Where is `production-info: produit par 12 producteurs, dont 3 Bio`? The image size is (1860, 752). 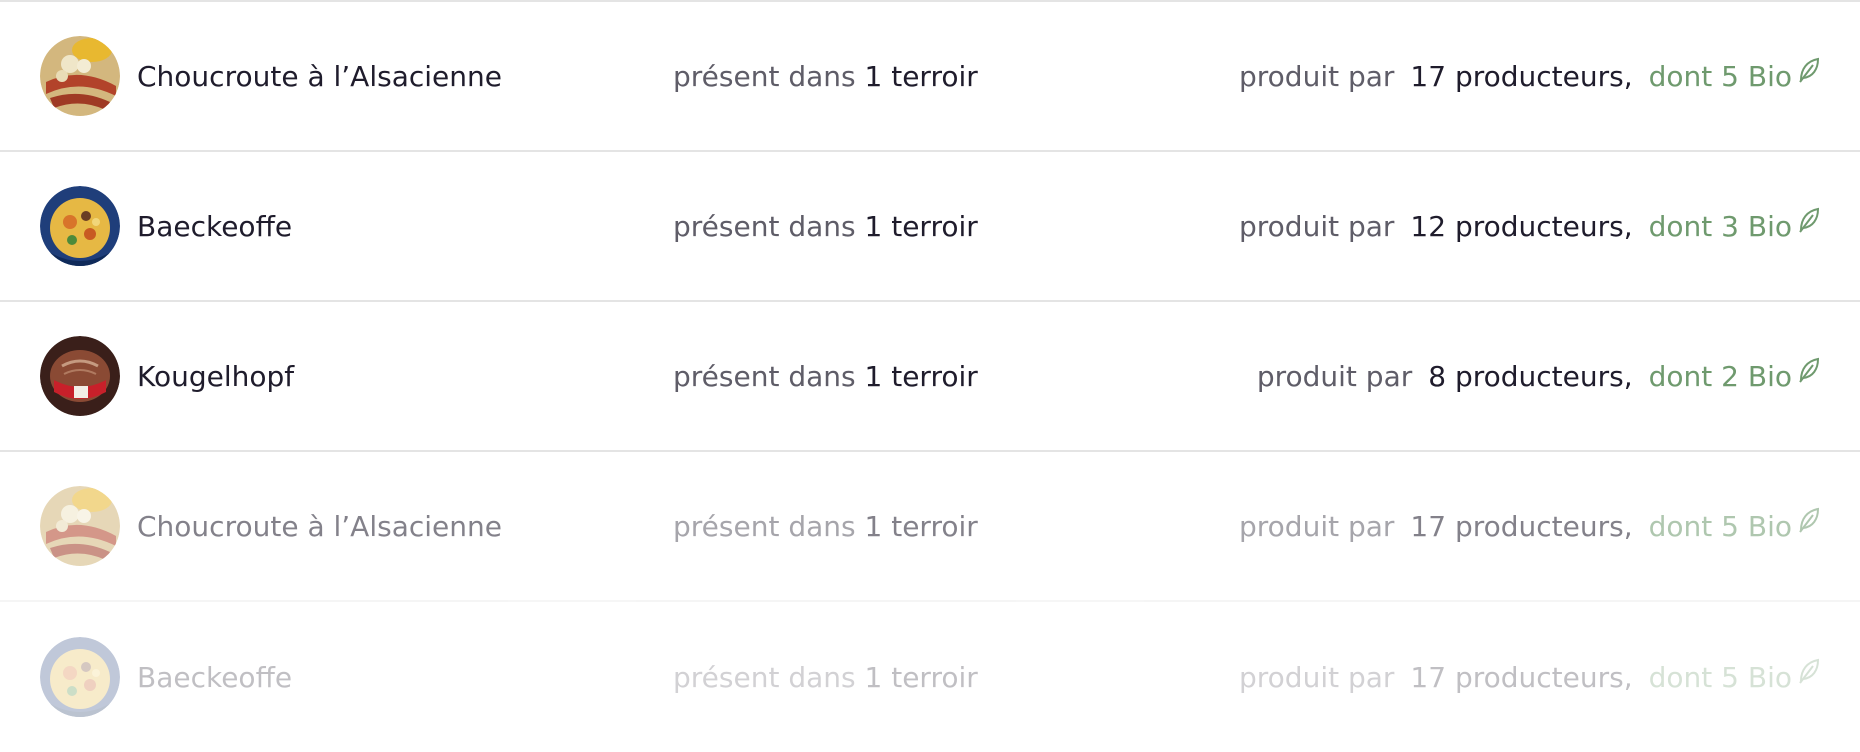 production-info: produit par 12 producteurs, dont 3 Bio is located at coordinates (1529, 225).